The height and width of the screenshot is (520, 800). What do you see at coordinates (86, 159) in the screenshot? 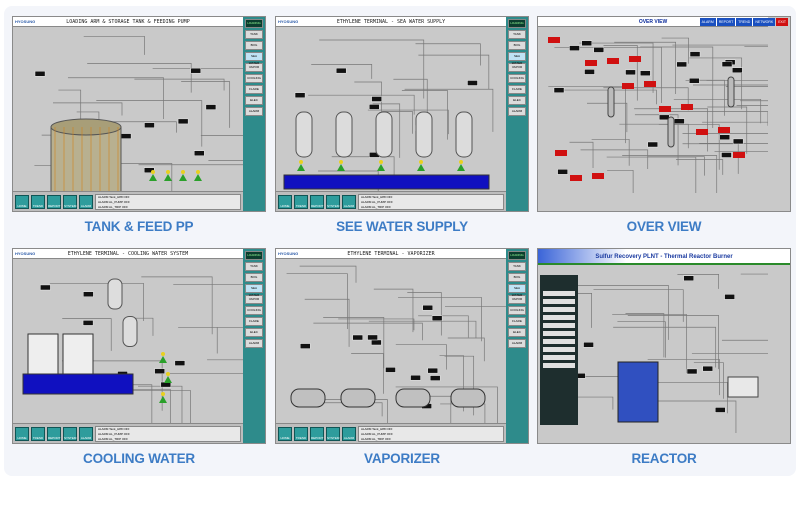
I see `storage-tank` at bounding box center [86, 159].